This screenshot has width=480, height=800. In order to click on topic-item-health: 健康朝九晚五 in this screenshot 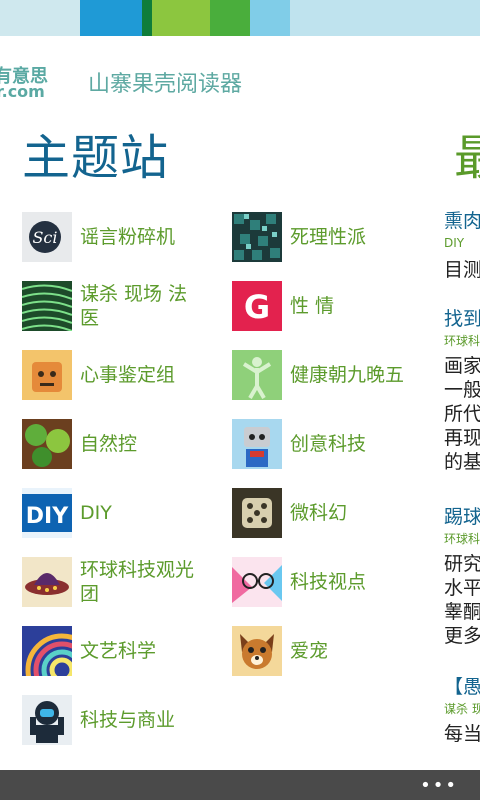, I will do `click(321, 375)`.